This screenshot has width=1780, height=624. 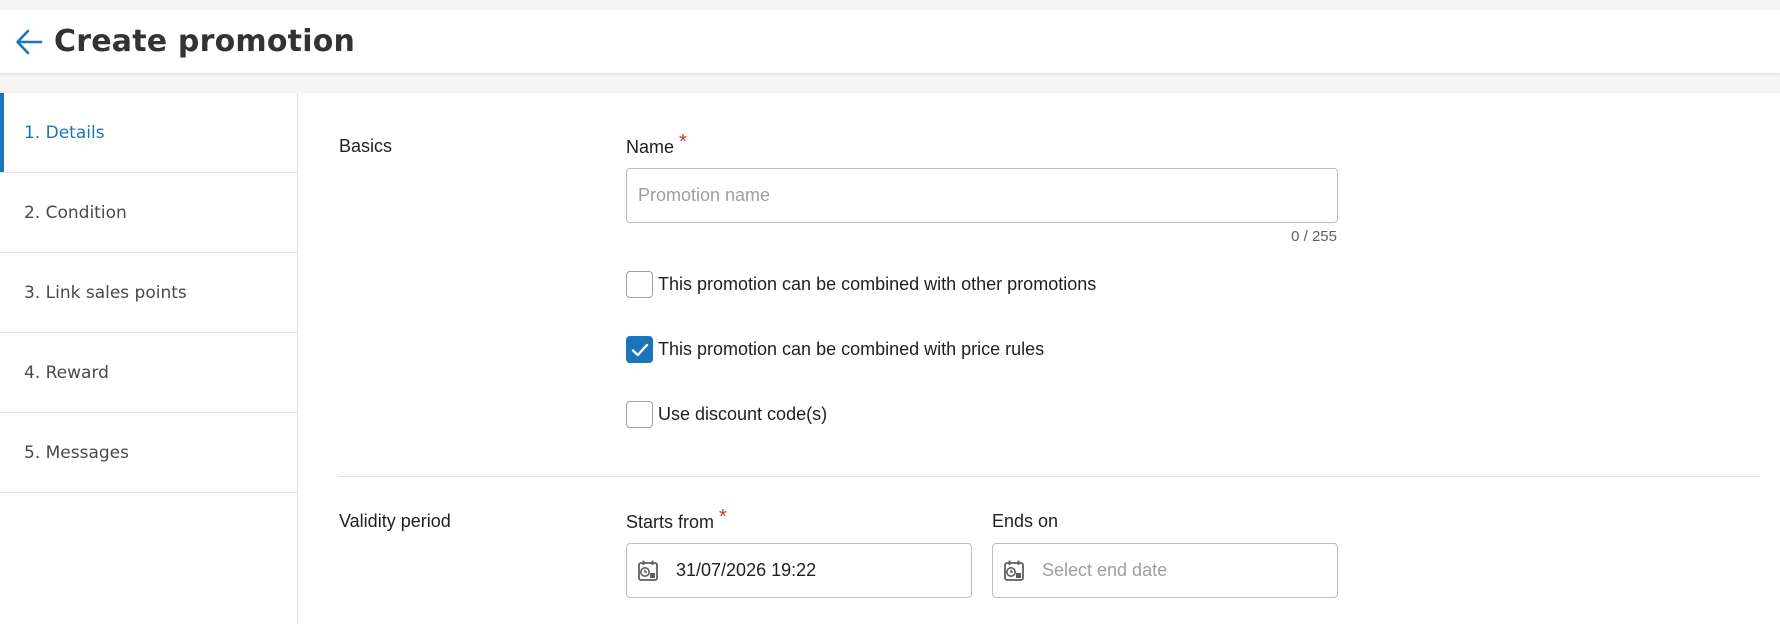 I want to click on discount-code-checkbox, so click(x=639, y=414).